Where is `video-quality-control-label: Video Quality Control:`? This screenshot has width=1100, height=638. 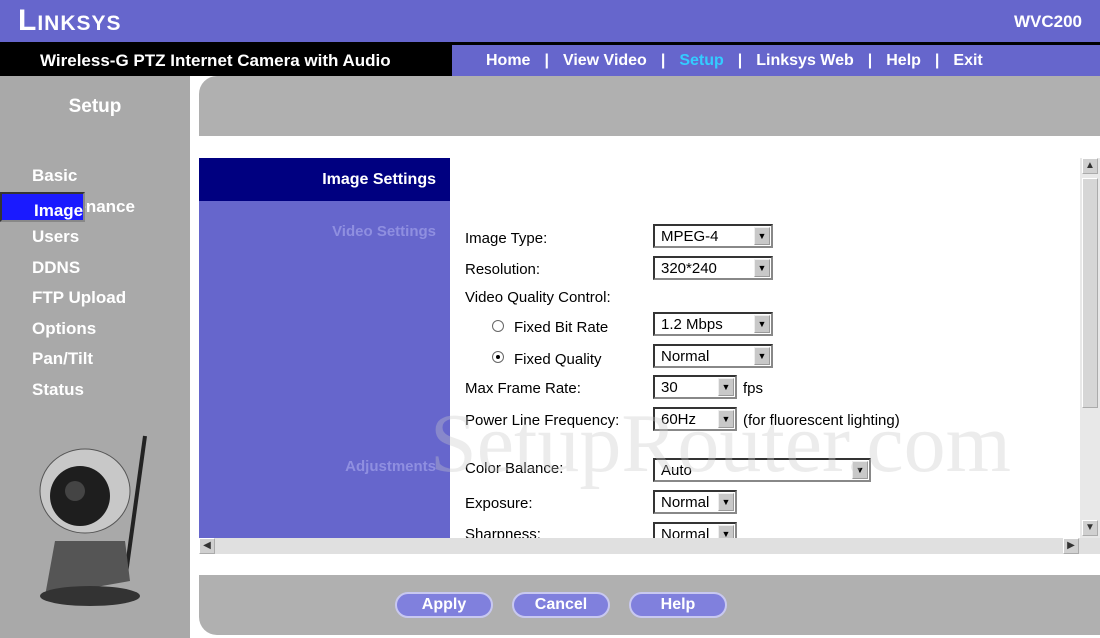 video-quality-control-label: Video Quality Control: is located at coordinates (538, 297).